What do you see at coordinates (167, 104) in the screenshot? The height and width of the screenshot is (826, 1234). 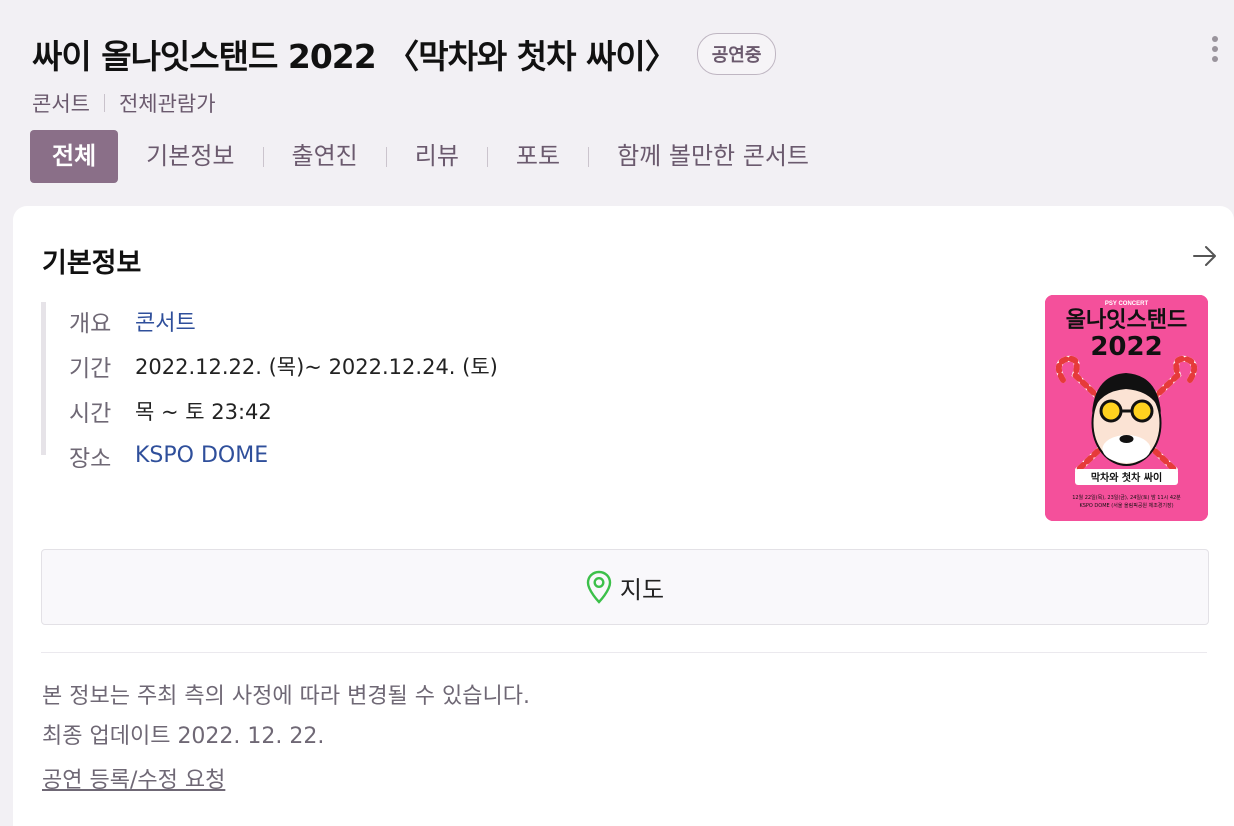 I see `age-rating-label: 전체관람가` at bounding box center [167, 104].